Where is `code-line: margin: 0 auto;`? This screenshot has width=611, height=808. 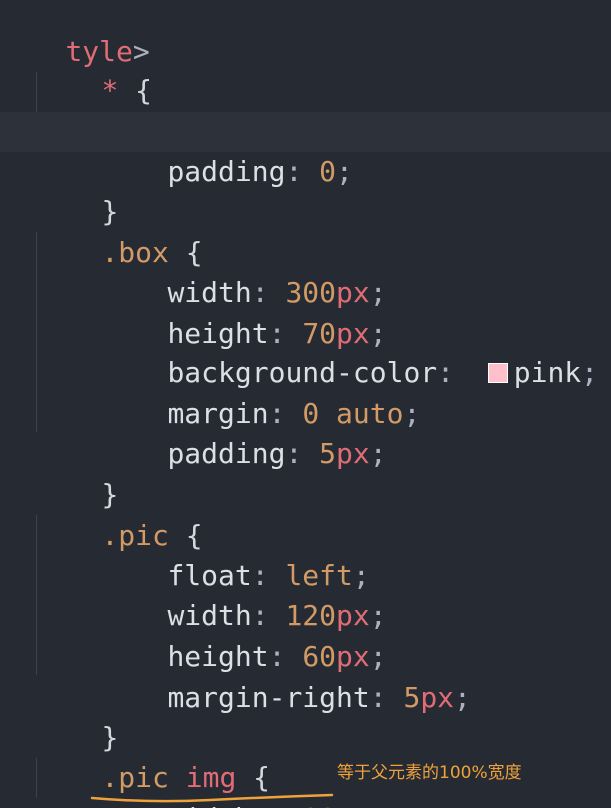 code-line: margin: 0 auto; is located at coordinates (260, 392).